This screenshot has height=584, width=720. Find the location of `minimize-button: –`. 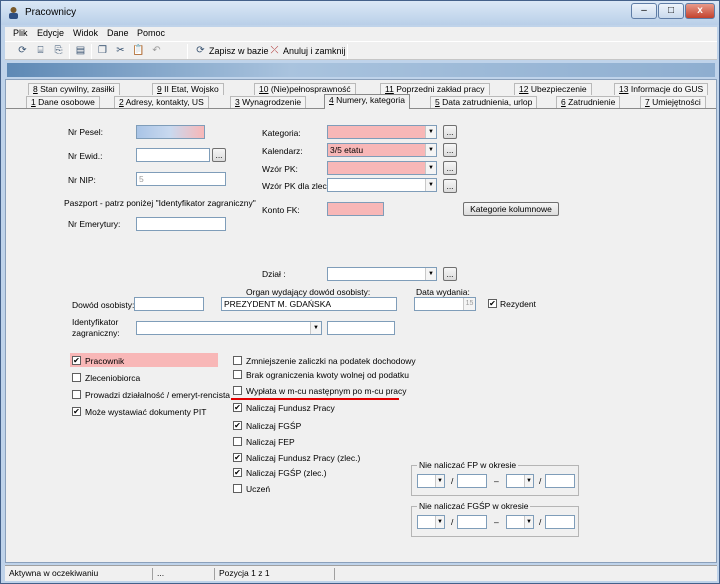

minimize-button: – is located at coordinates (644, 11).